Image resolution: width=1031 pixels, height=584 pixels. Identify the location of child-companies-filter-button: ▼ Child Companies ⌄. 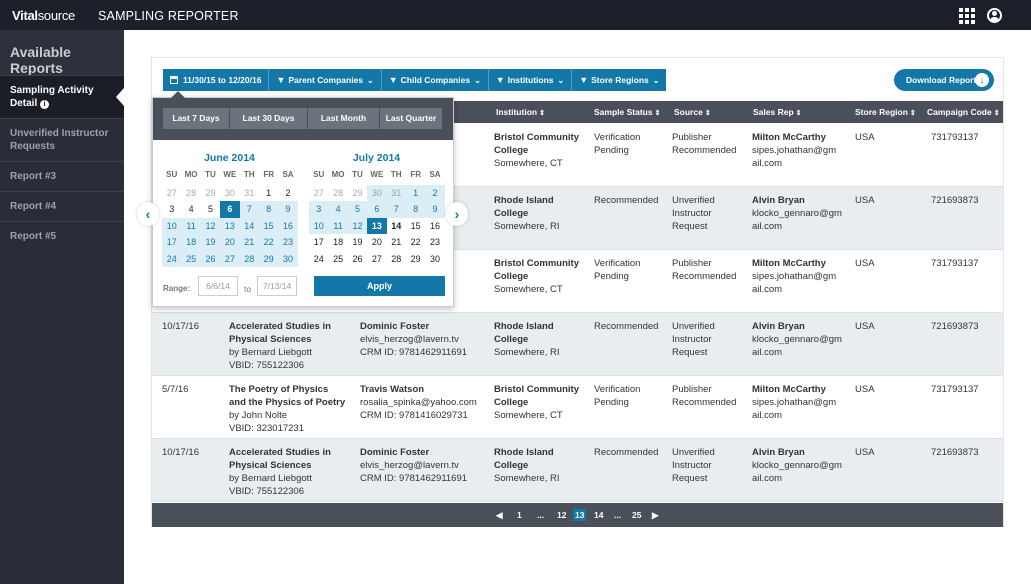
(435, 80).